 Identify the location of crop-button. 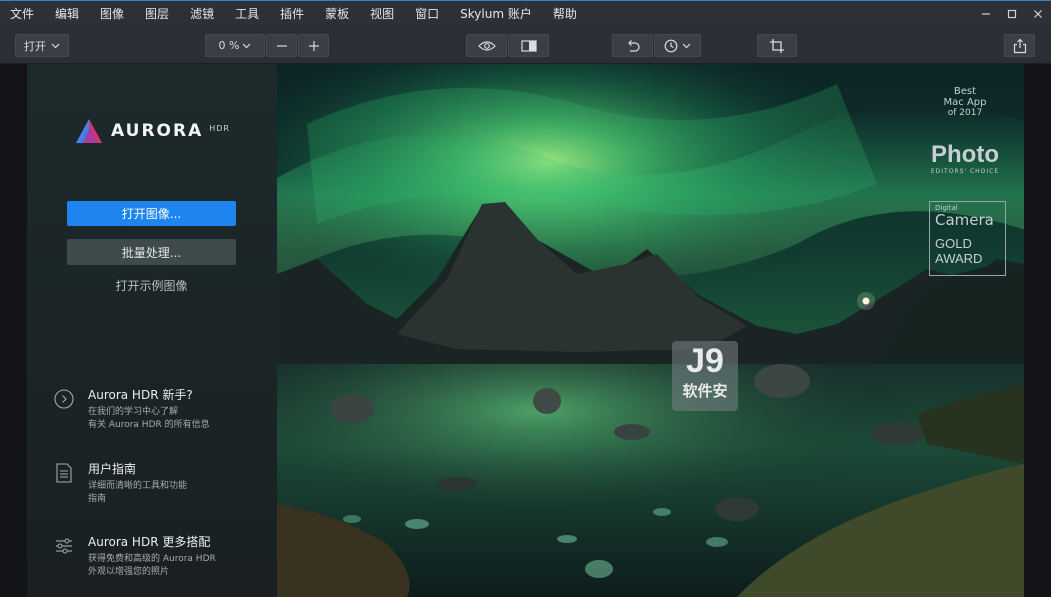
(777, 45).